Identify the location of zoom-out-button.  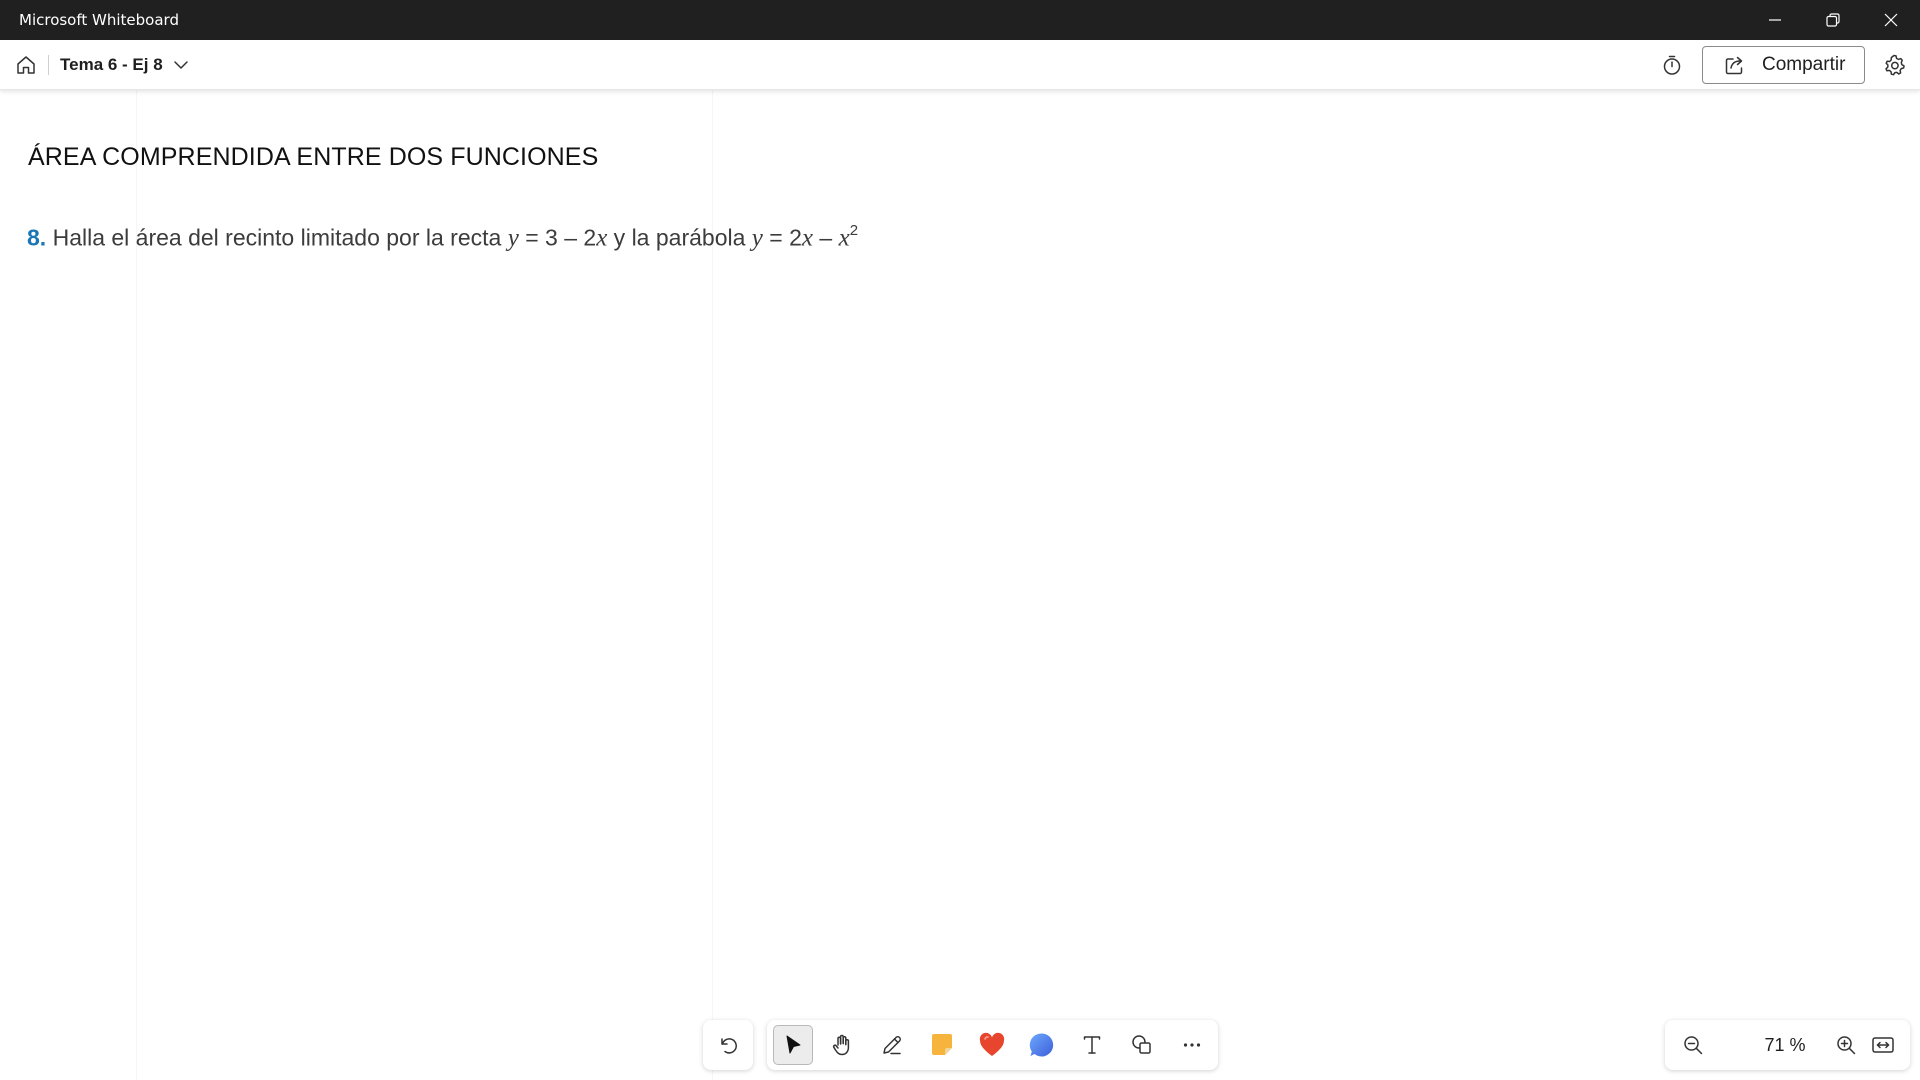
(1693, 1045).